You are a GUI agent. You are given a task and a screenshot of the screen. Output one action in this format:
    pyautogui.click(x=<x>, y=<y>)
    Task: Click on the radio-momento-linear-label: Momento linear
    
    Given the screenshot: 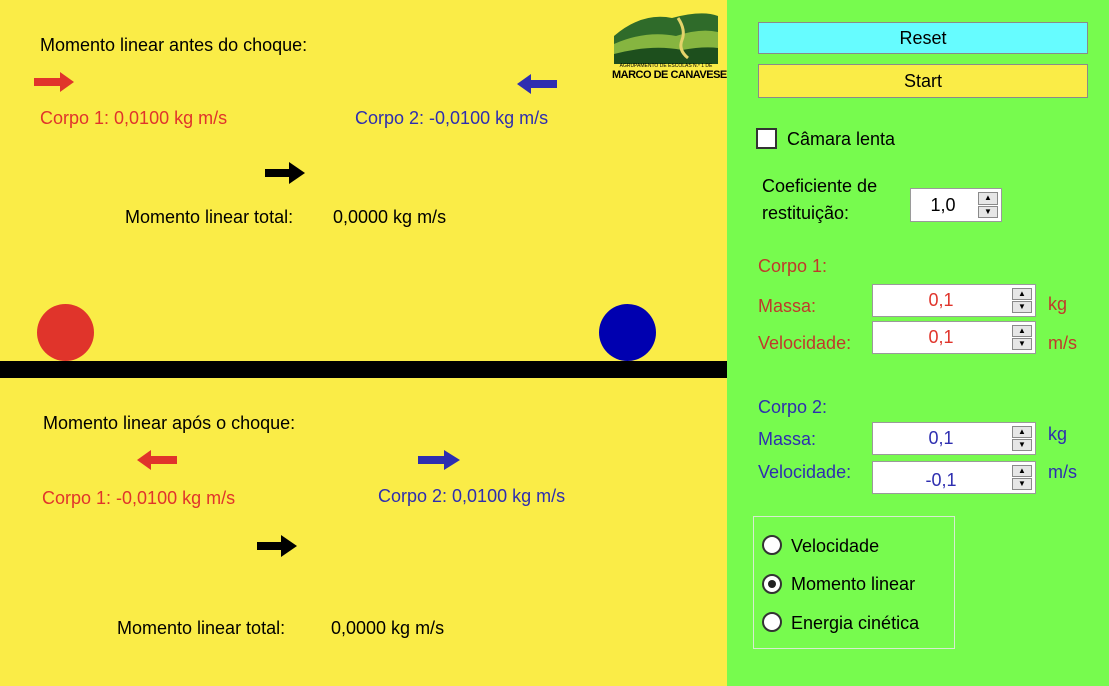 What is the action you would take?
    pyautogui.click(x=853, y=584)
    